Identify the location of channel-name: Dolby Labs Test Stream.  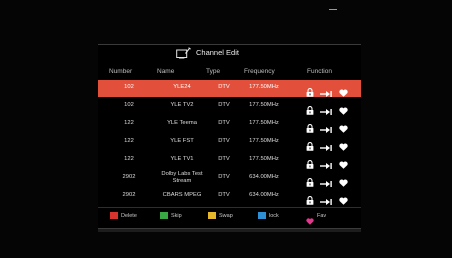
(182, 178).